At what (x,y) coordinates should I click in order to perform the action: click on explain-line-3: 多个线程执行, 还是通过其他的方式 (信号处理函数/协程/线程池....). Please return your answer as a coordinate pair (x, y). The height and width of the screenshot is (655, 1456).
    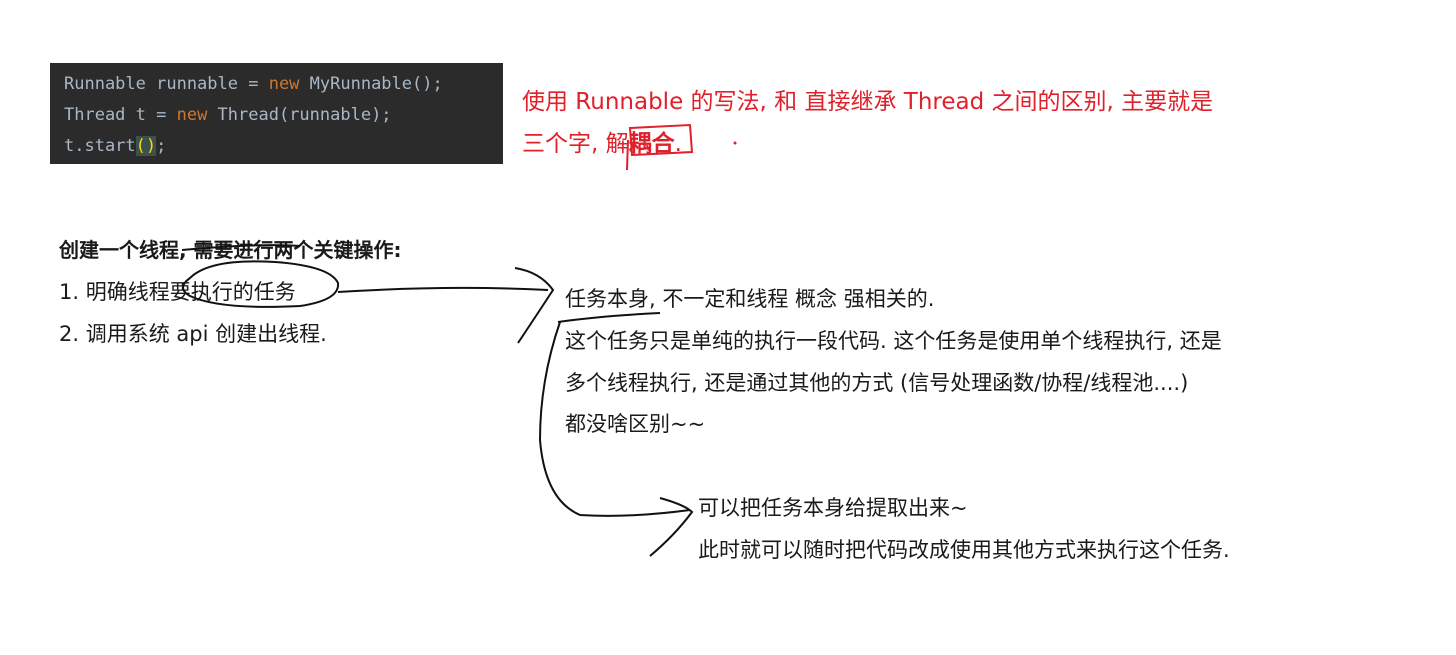
    Looking at the image, I should click on (877, 383).